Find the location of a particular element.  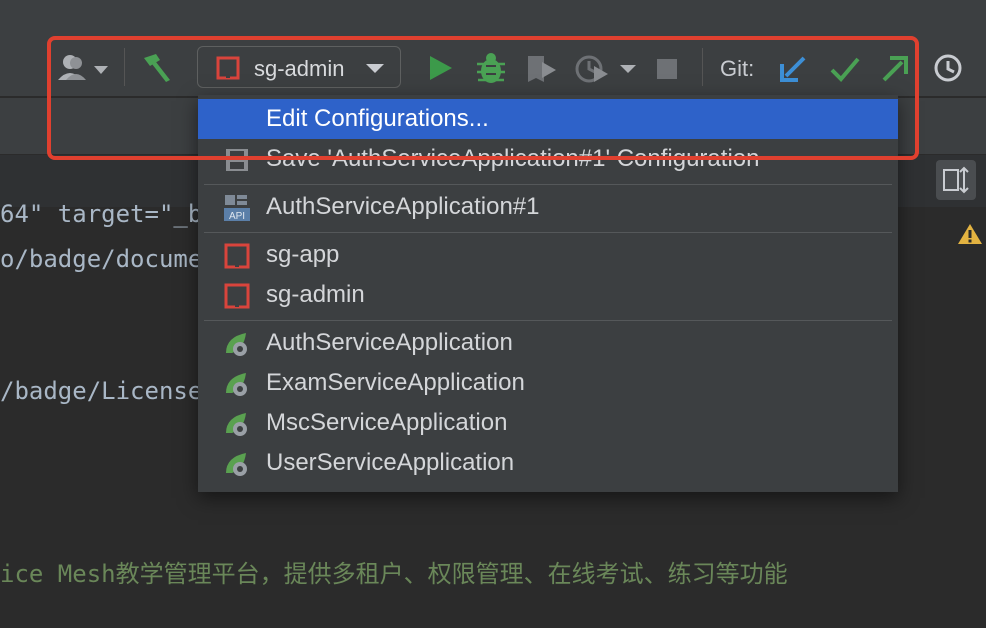

menu-item-config: sg-admin is located at coordinates (548, 295).